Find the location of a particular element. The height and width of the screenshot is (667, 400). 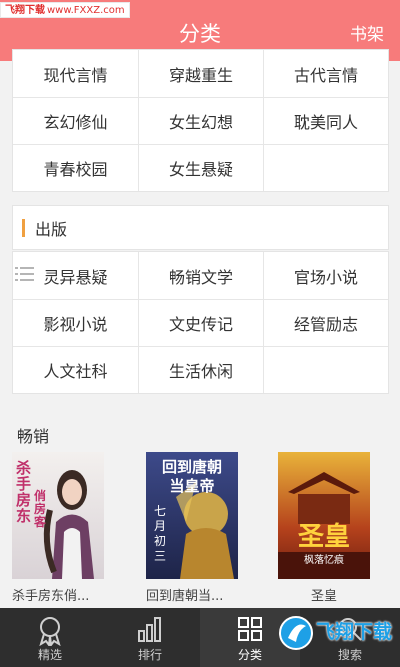

grid-row: 人文社科 生活休闲 is located at coordinates (200, 369).